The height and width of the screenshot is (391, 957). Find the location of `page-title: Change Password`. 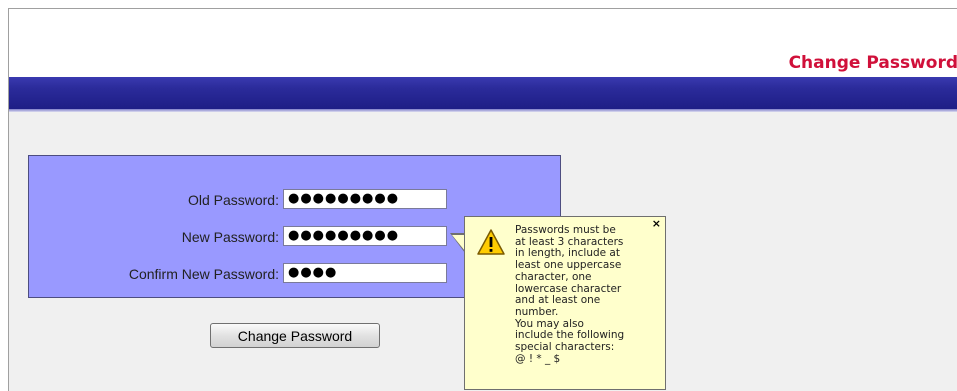

page-title: Change Password is located at coordinates (872, 63).